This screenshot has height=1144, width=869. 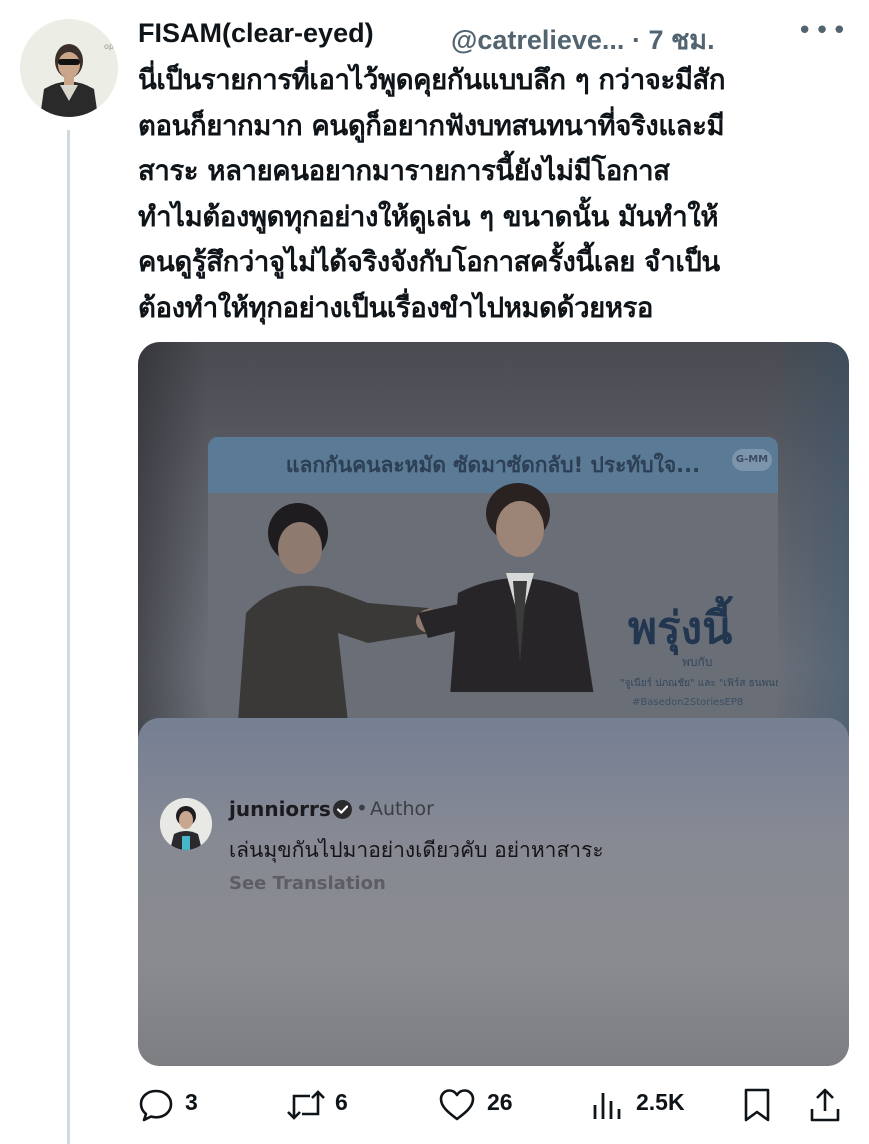 I want to click on handle-and-time: @catrelieve... · 7 ชม., so click(x=583, y=39).